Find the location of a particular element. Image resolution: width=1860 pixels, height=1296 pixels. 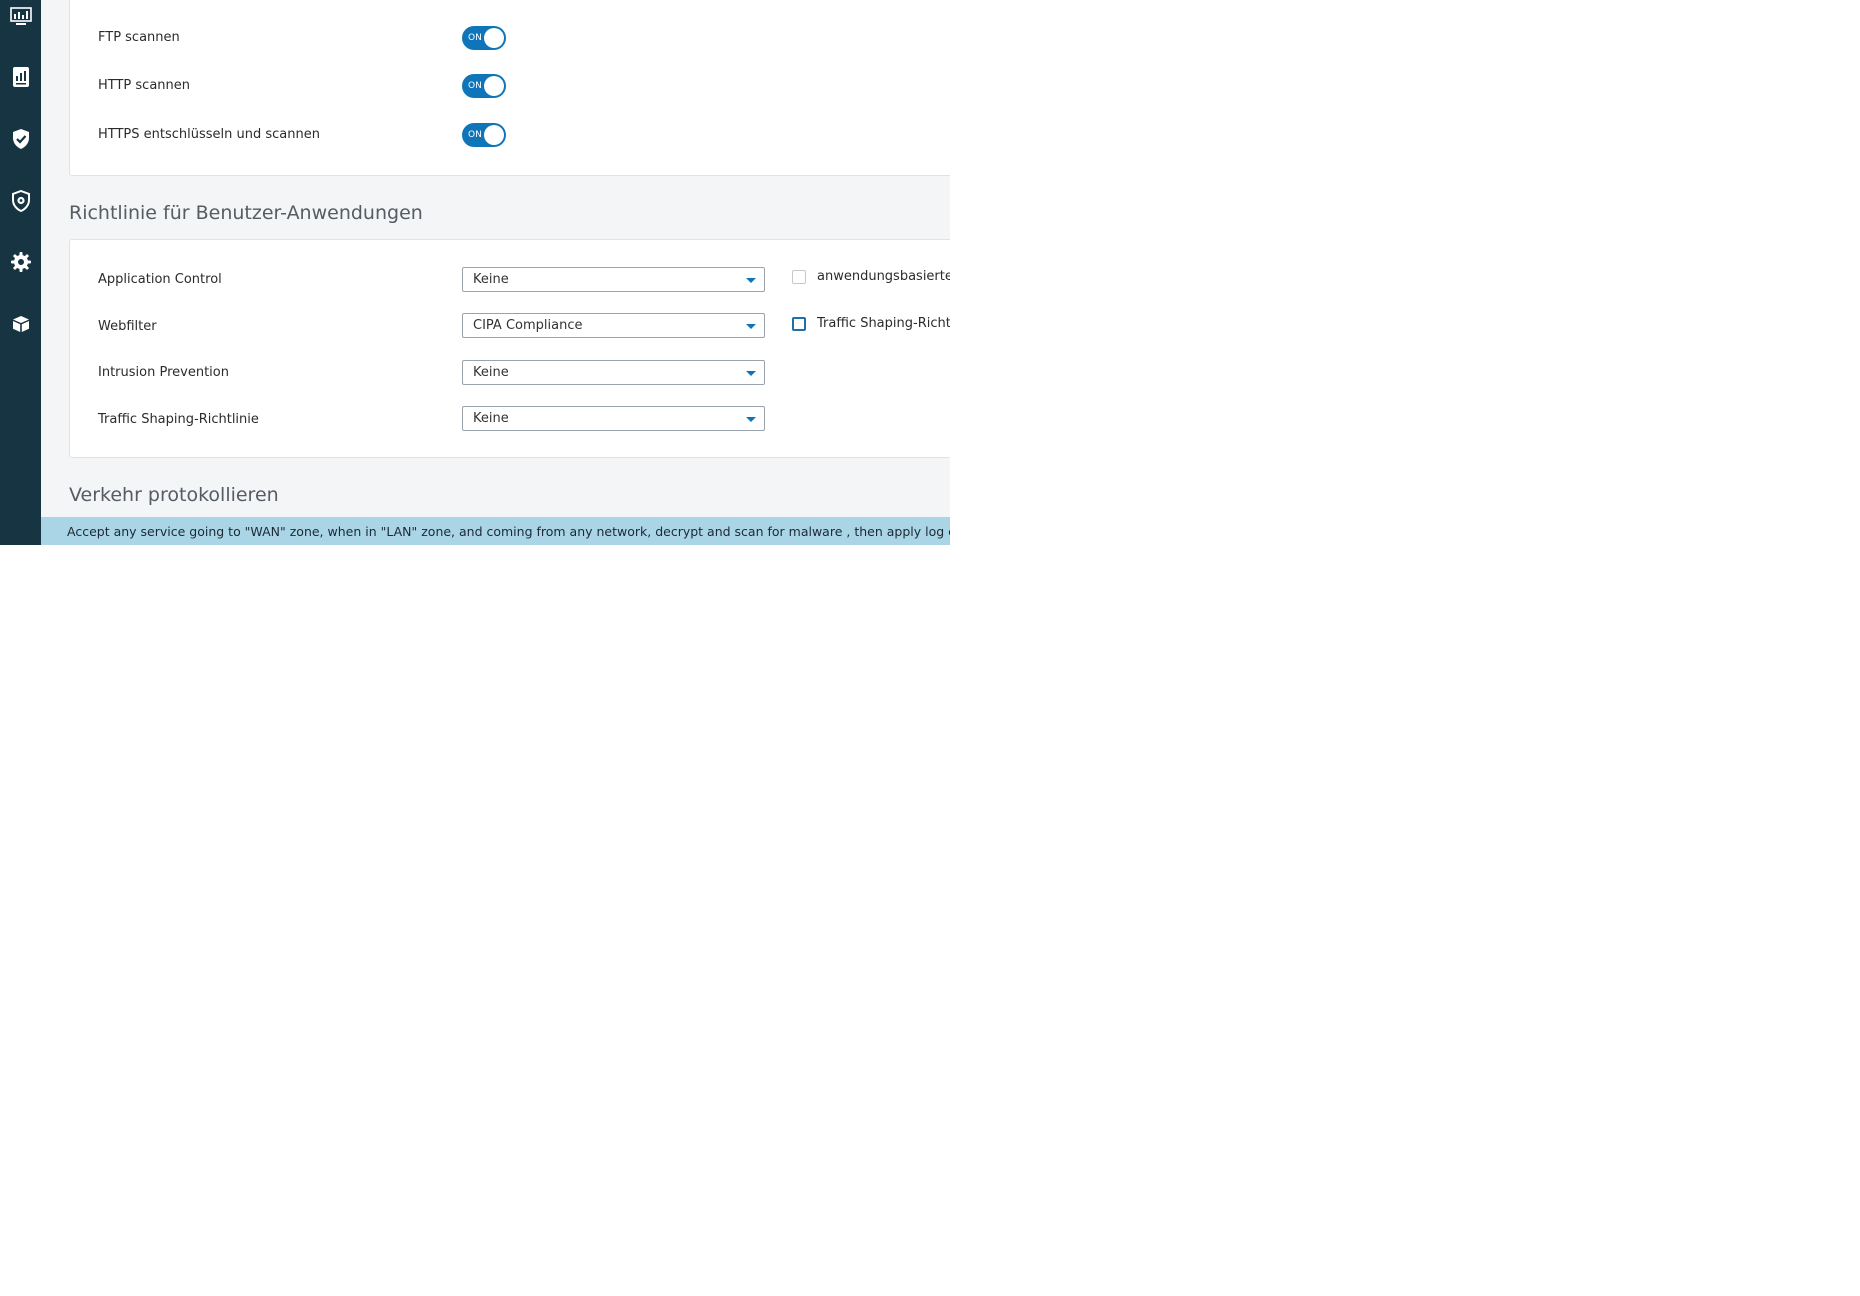

package-icon is located at coordinates (20, 324).